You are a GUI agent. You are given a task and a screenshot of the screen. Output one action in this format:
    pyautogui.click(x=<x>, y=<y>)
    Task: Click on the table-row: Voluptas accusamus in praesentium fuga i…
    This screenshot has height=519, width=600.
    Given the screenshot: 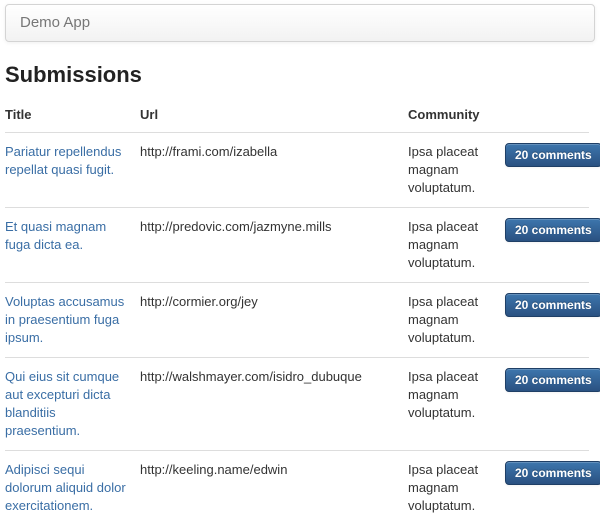 What is the action you would take?
    pyautogui.click(x=302, y=320)
    